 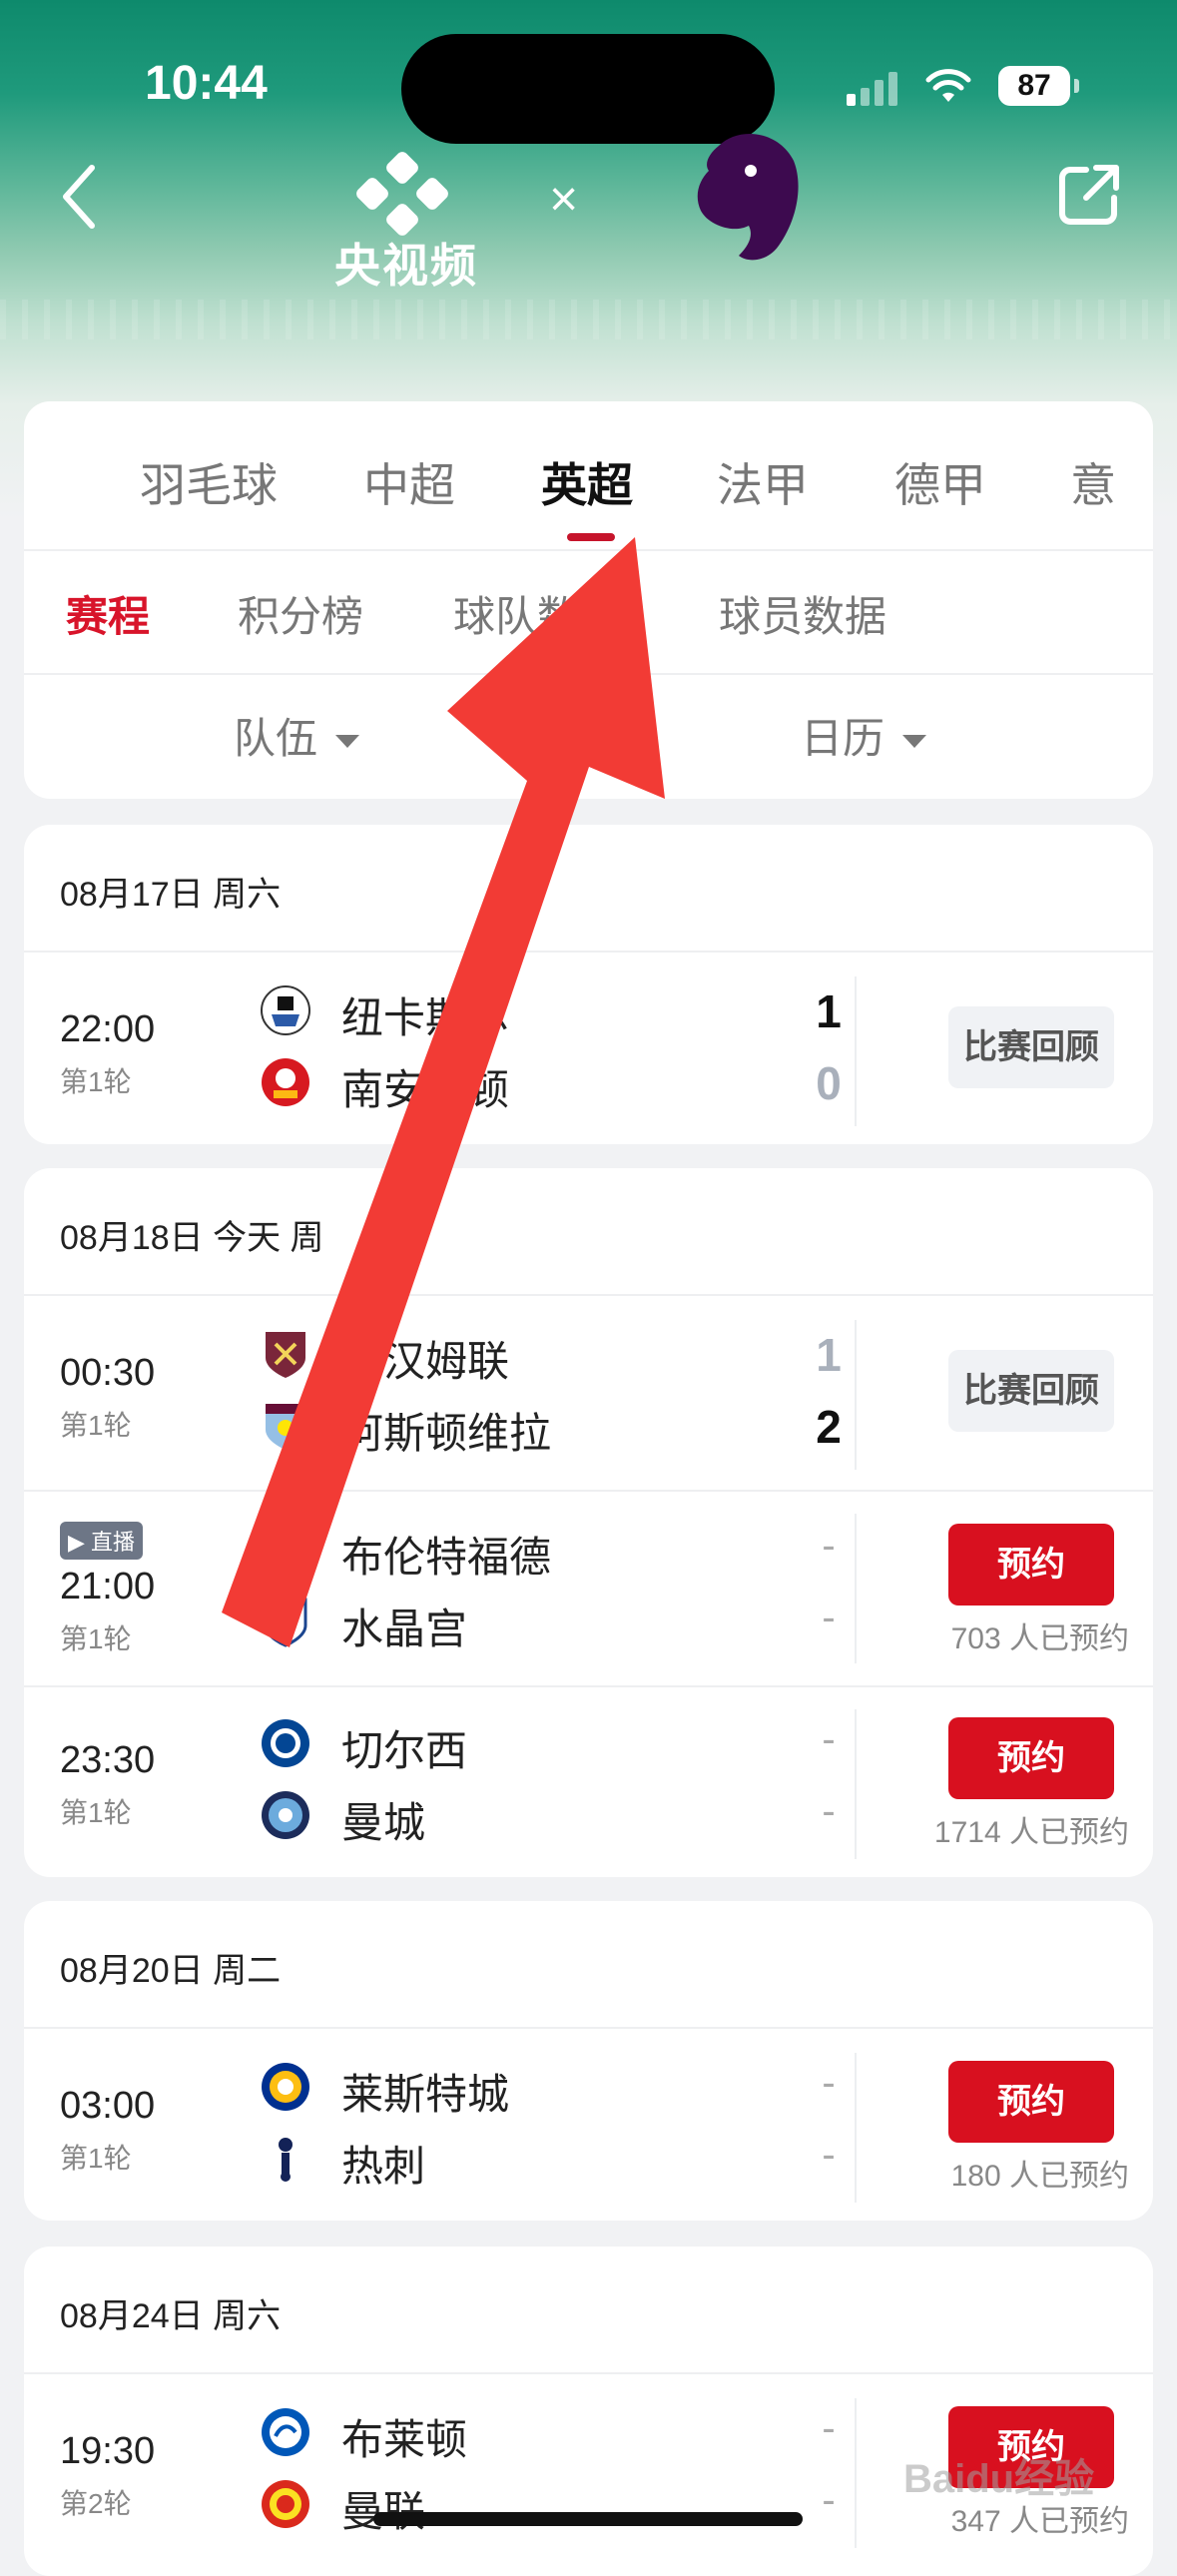 What do you see at coordinates (285, 1550) in the screenshot?
I see `brentford-crest-icon` at bounding box center [285, 1550].